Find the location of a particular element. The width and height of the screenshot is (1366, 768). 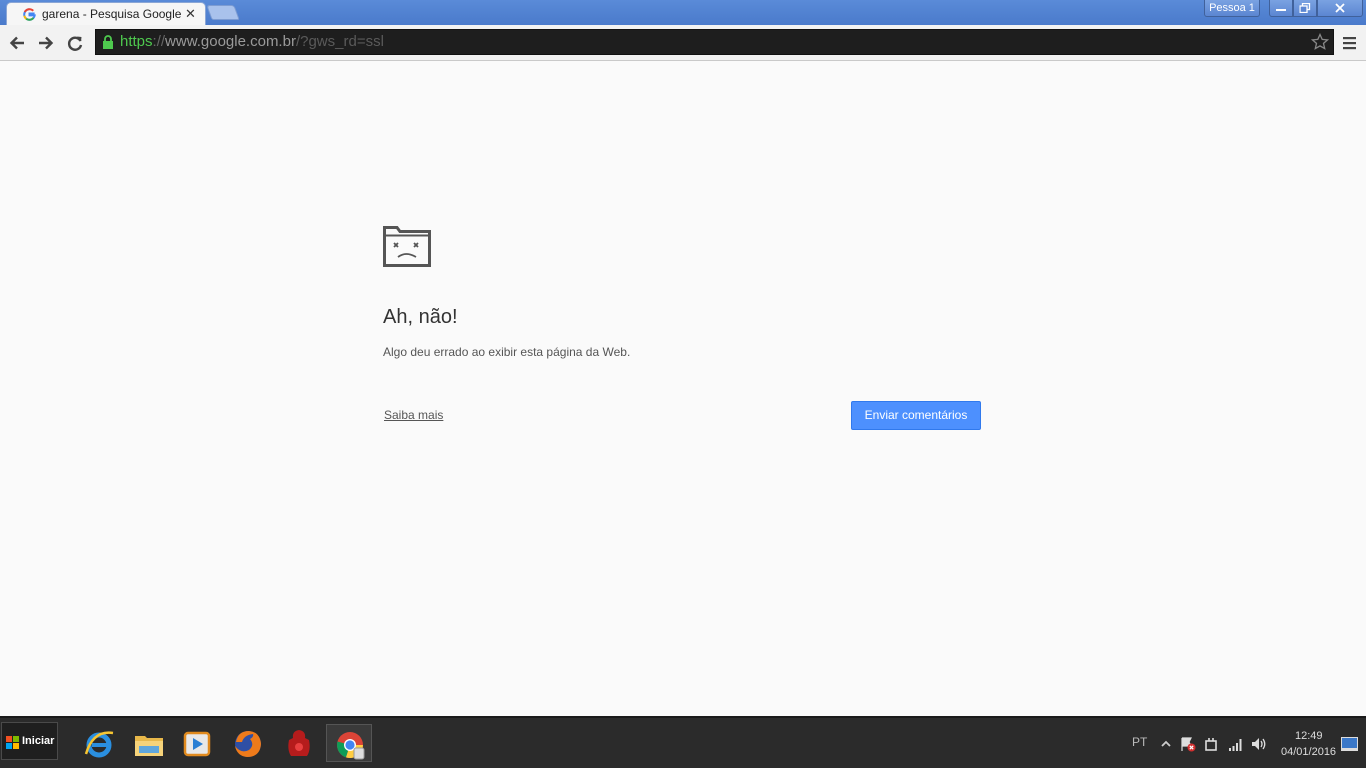

close-icon is located at coordinates (1340, 8).